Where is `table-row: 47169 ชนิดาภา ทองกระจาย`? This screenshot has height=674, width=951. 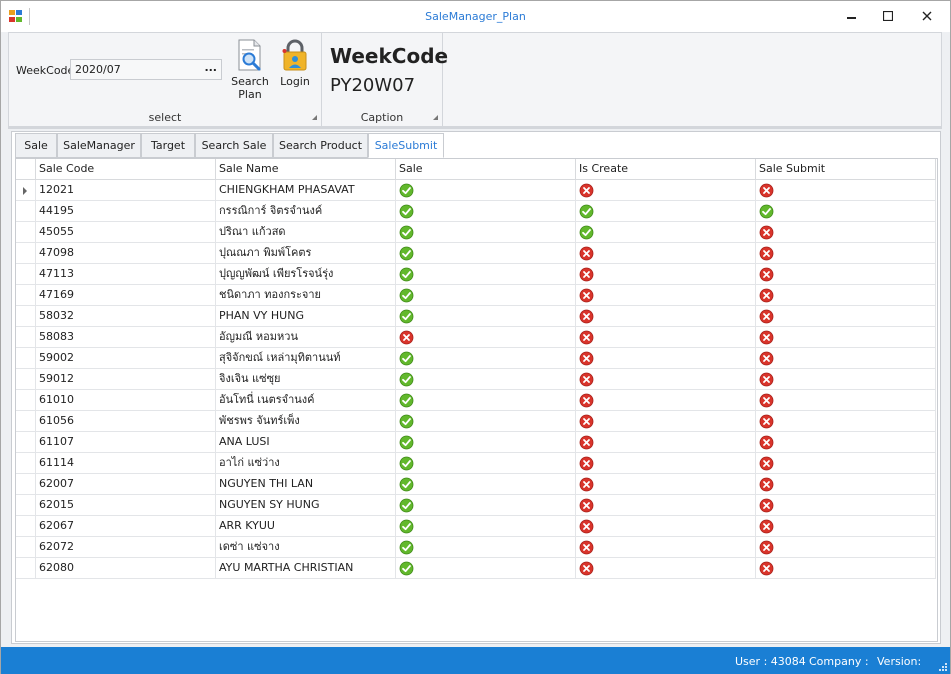 table-row: 47169 ชนิดาภา ทองกระจาย is located at coordinates (476, 295).